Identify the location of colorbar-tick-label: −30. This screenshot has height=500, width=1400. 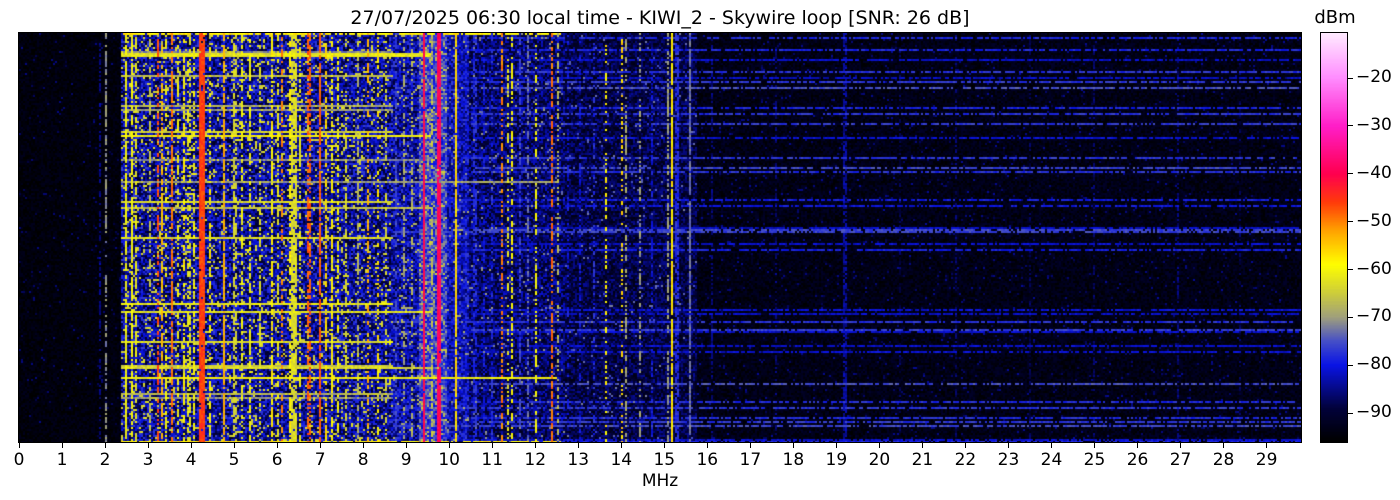
(1374, 124).